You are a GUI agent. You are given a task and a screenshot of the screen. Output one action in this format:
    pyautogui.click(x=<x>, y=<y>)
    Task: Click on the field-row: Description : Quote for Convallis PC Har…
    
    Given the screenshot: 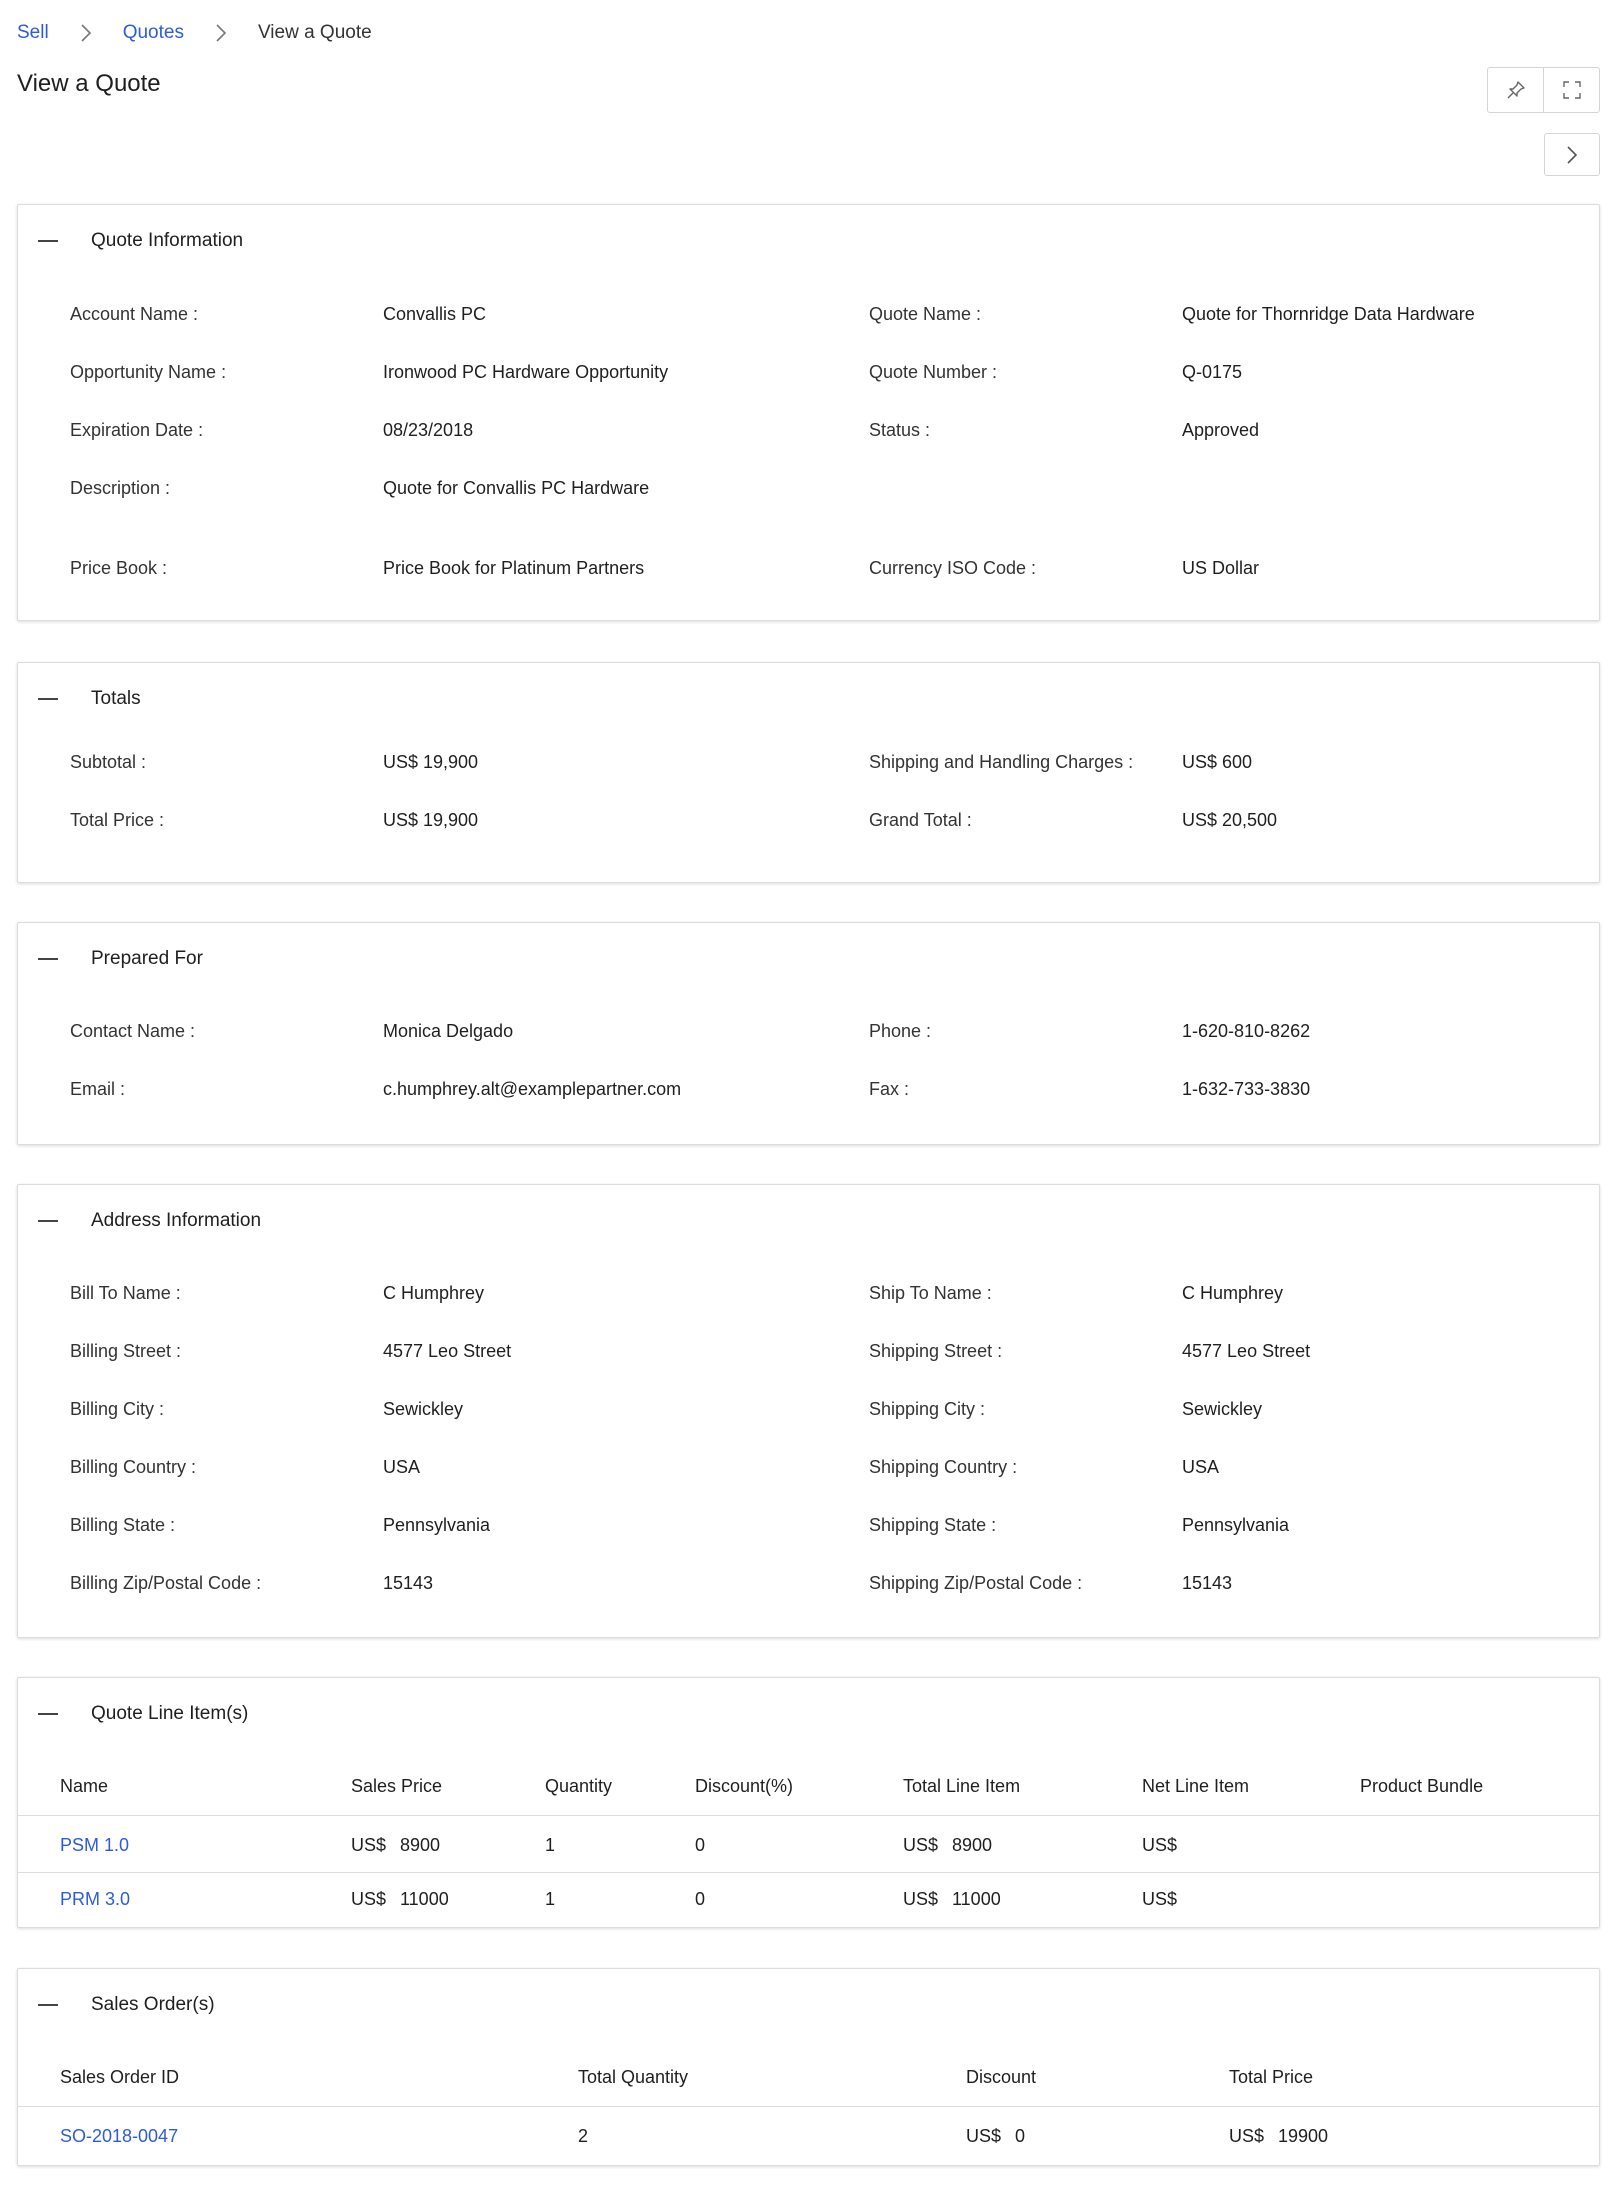 What is the action you would take?
    pyautogui.click(x=808, y=488)
    